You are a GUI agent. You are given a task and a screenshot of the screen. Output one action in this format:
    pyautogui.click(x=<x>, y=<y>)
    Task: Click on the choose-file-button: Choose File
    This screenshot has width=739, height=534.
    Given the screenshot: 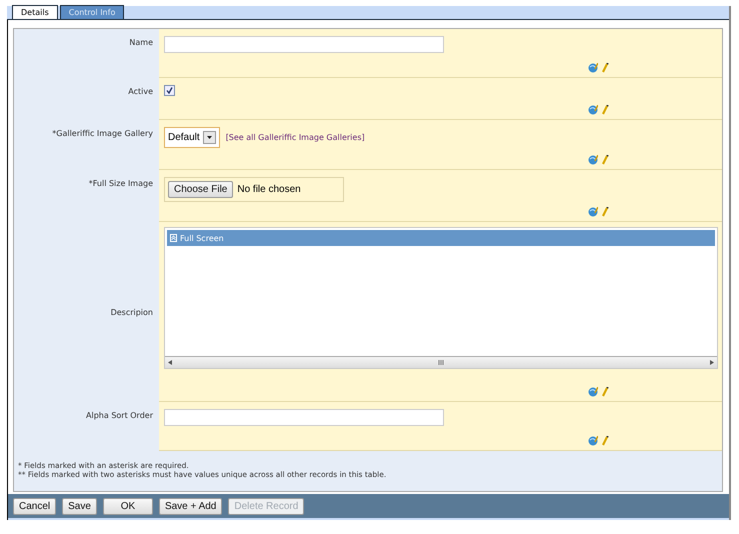 What is the action you would take?
    pyautogui.click(x=201, y=189)
    